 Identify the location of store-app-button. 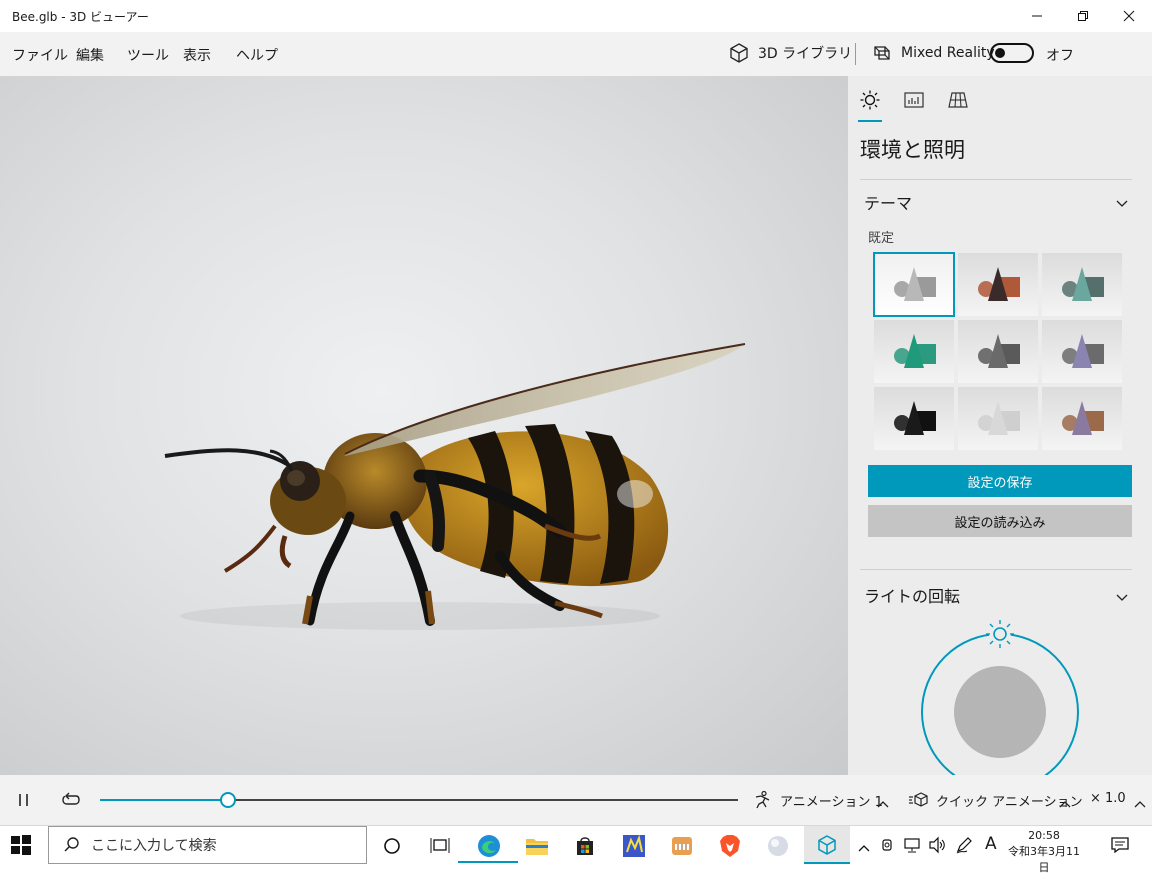
(585, 846).